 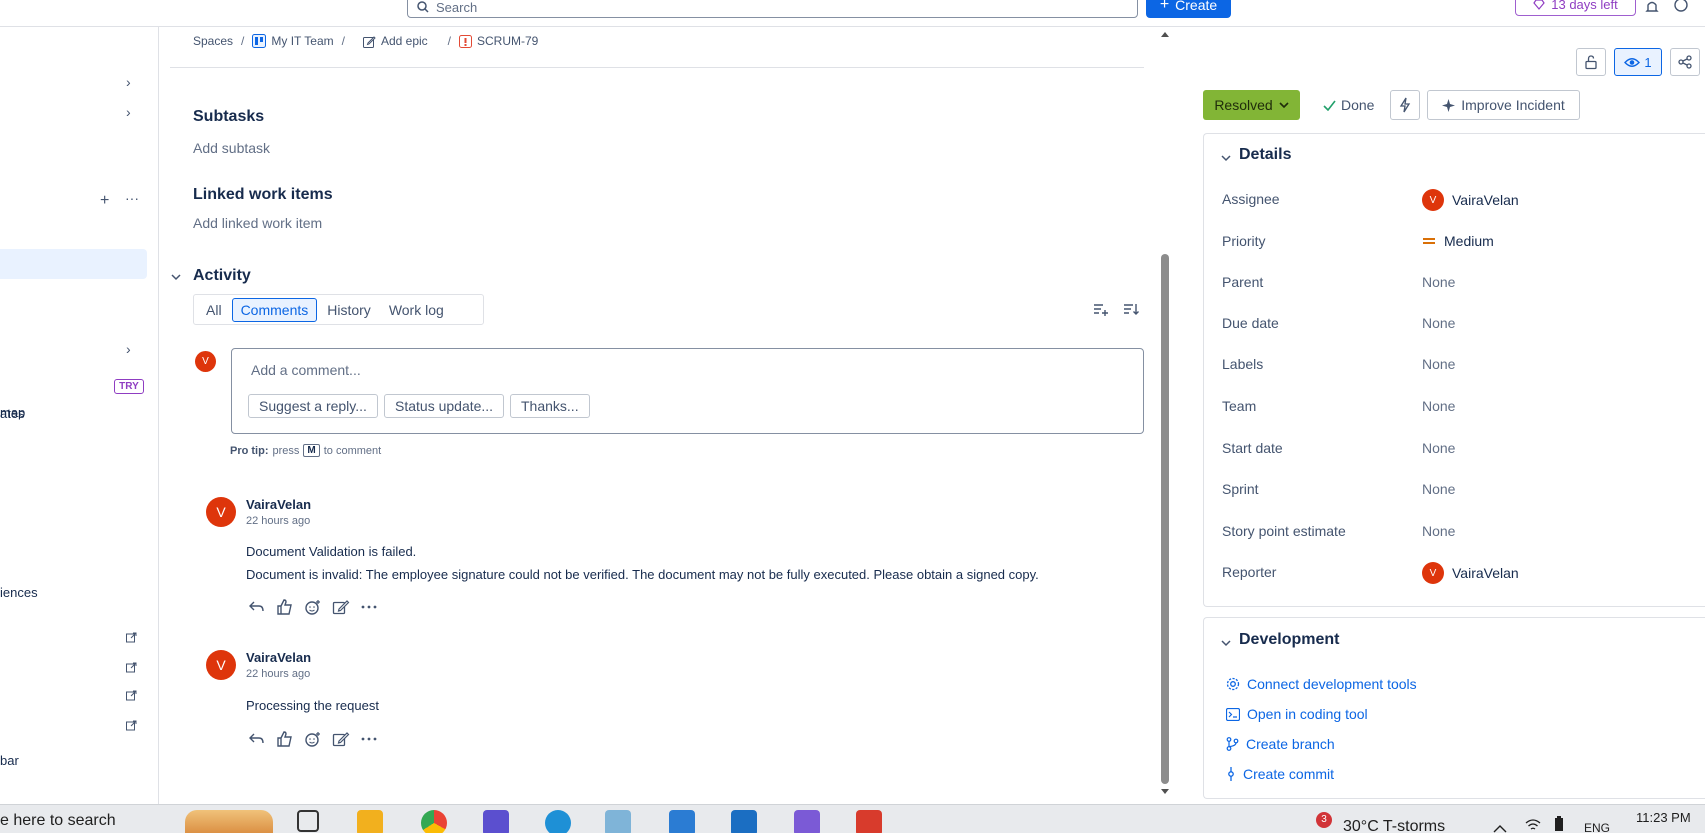 What do you see at coordinates (1663, 817) in the screenshot?
I see `clock: 11:23 PM` at bounding box center [1663, 817].